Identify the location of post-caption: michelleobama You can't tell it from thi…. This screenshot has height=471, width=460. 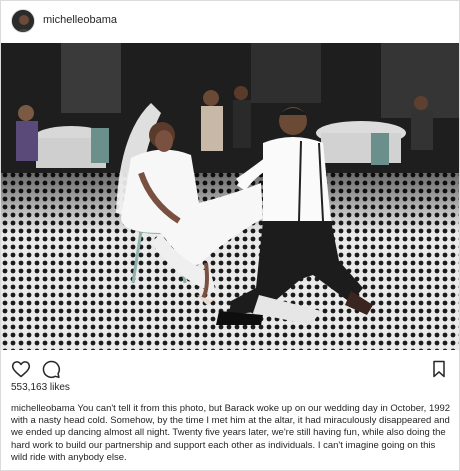
(231, 433).